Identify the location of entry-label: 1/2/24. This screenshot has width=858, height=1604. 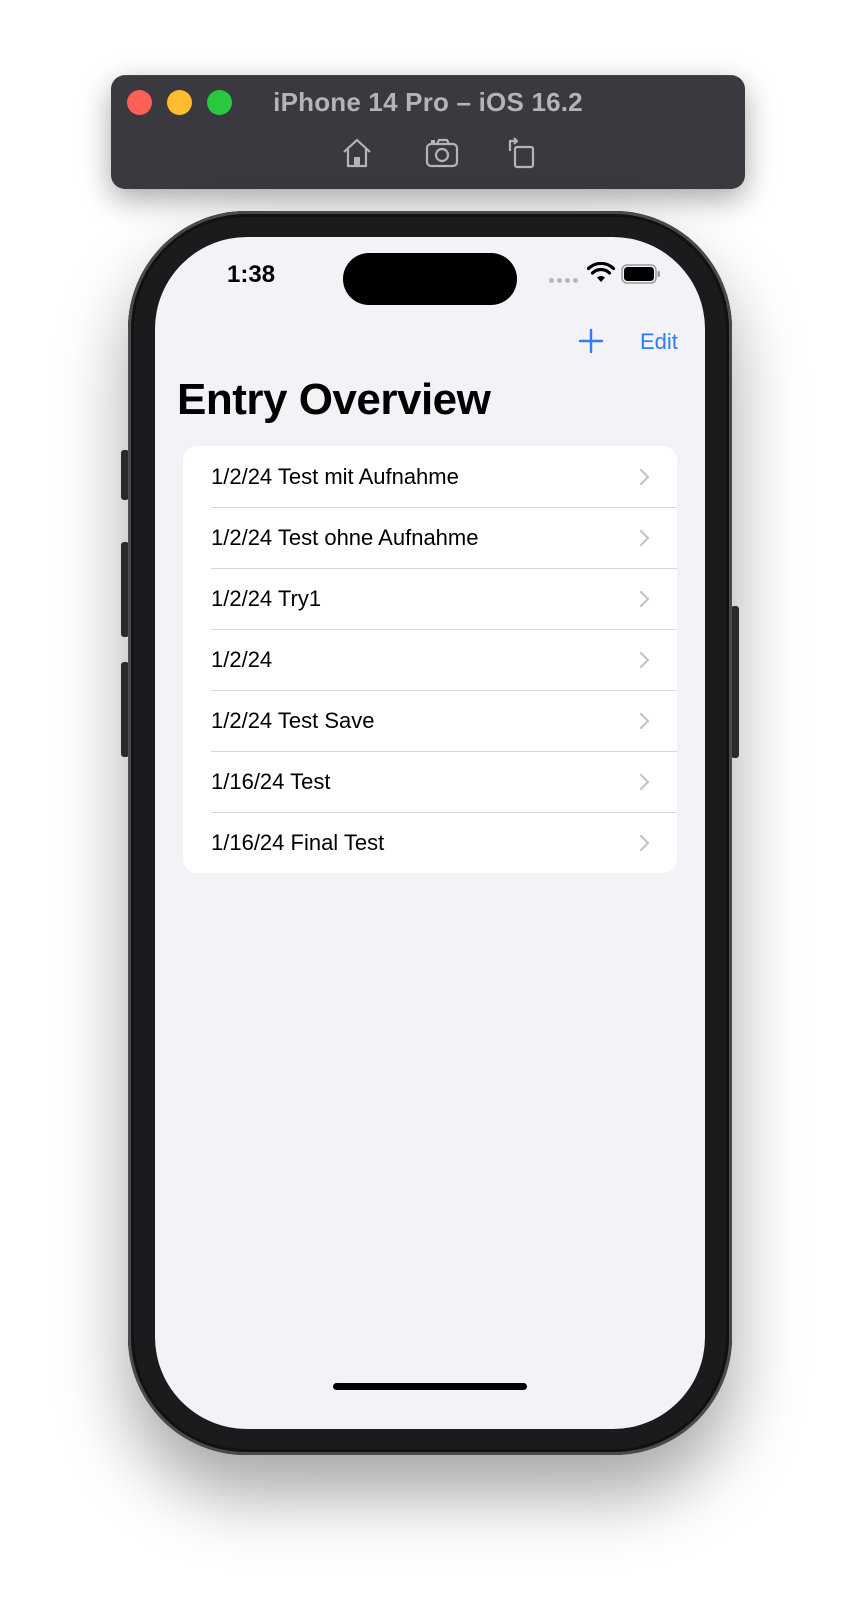
(242, 659).